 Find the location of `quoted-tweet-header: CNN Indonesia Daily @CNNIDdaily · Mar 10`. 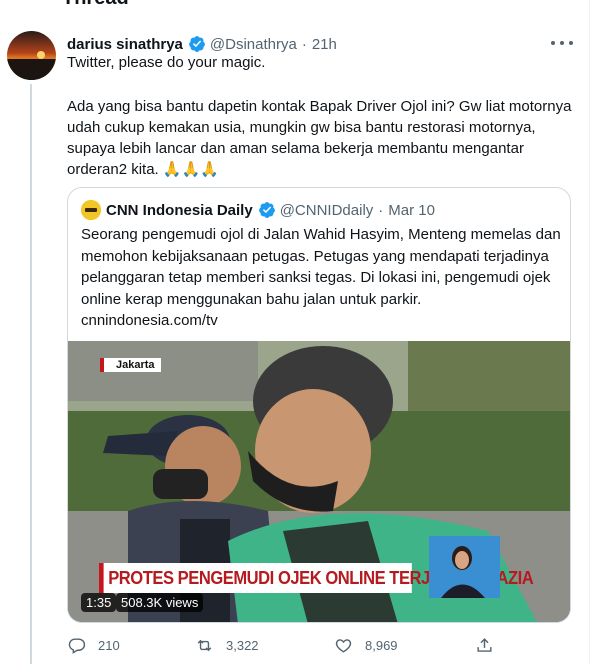

quoted-tweet-header: CNN Indonesia Daily @CNNIDdaily · Mar 10 is located at coordinates (258, 210).